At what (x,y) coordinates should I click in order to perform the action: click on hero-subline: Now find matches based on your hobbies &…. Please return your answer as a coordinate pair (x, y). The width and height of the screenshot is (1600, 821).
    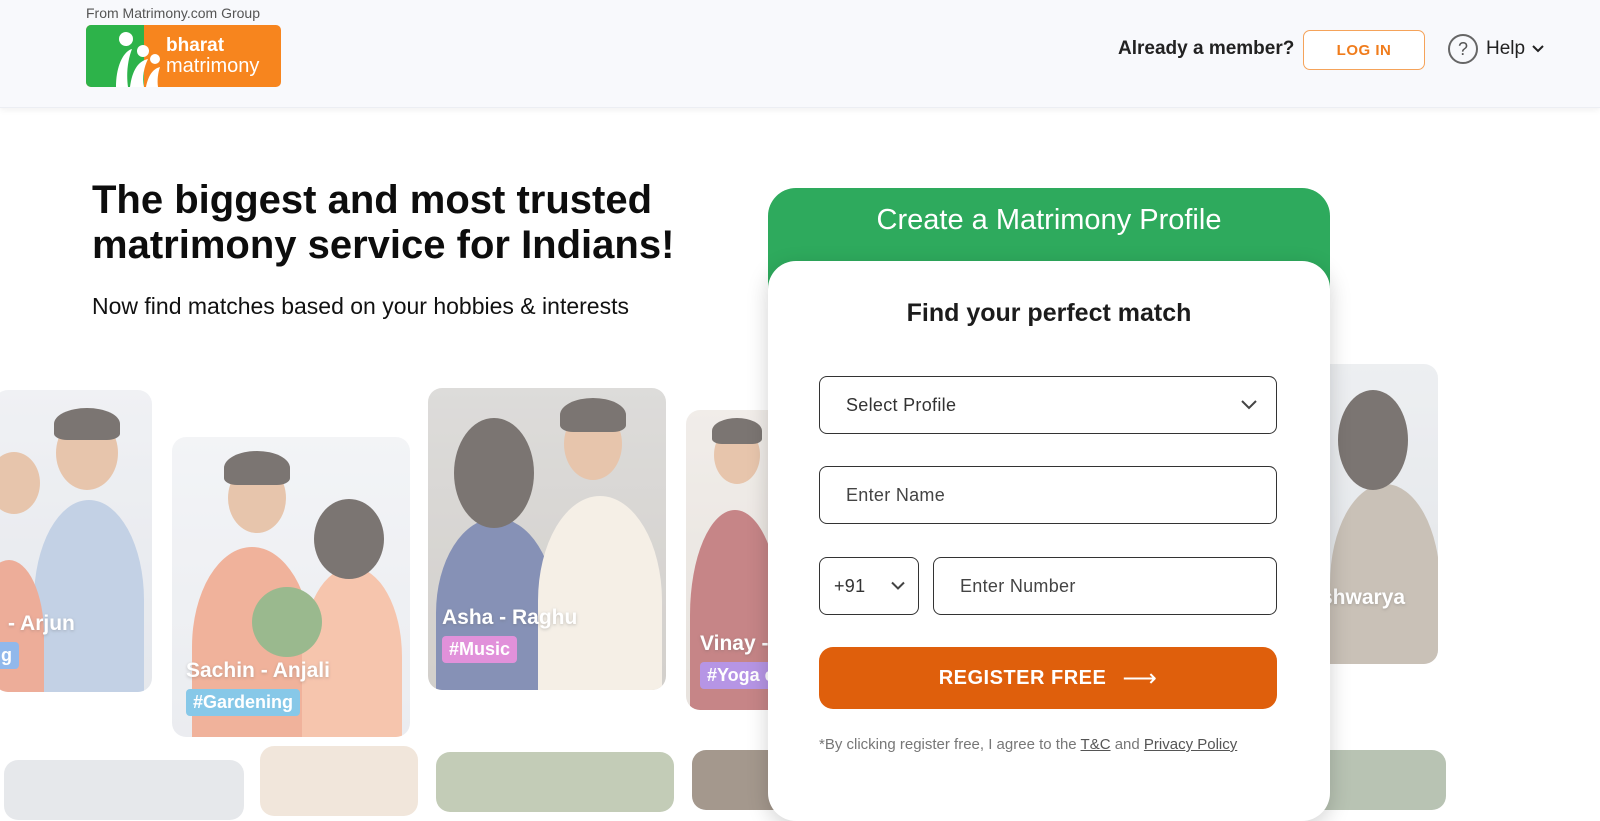
    Looking at the image, I should click on (360, 306).